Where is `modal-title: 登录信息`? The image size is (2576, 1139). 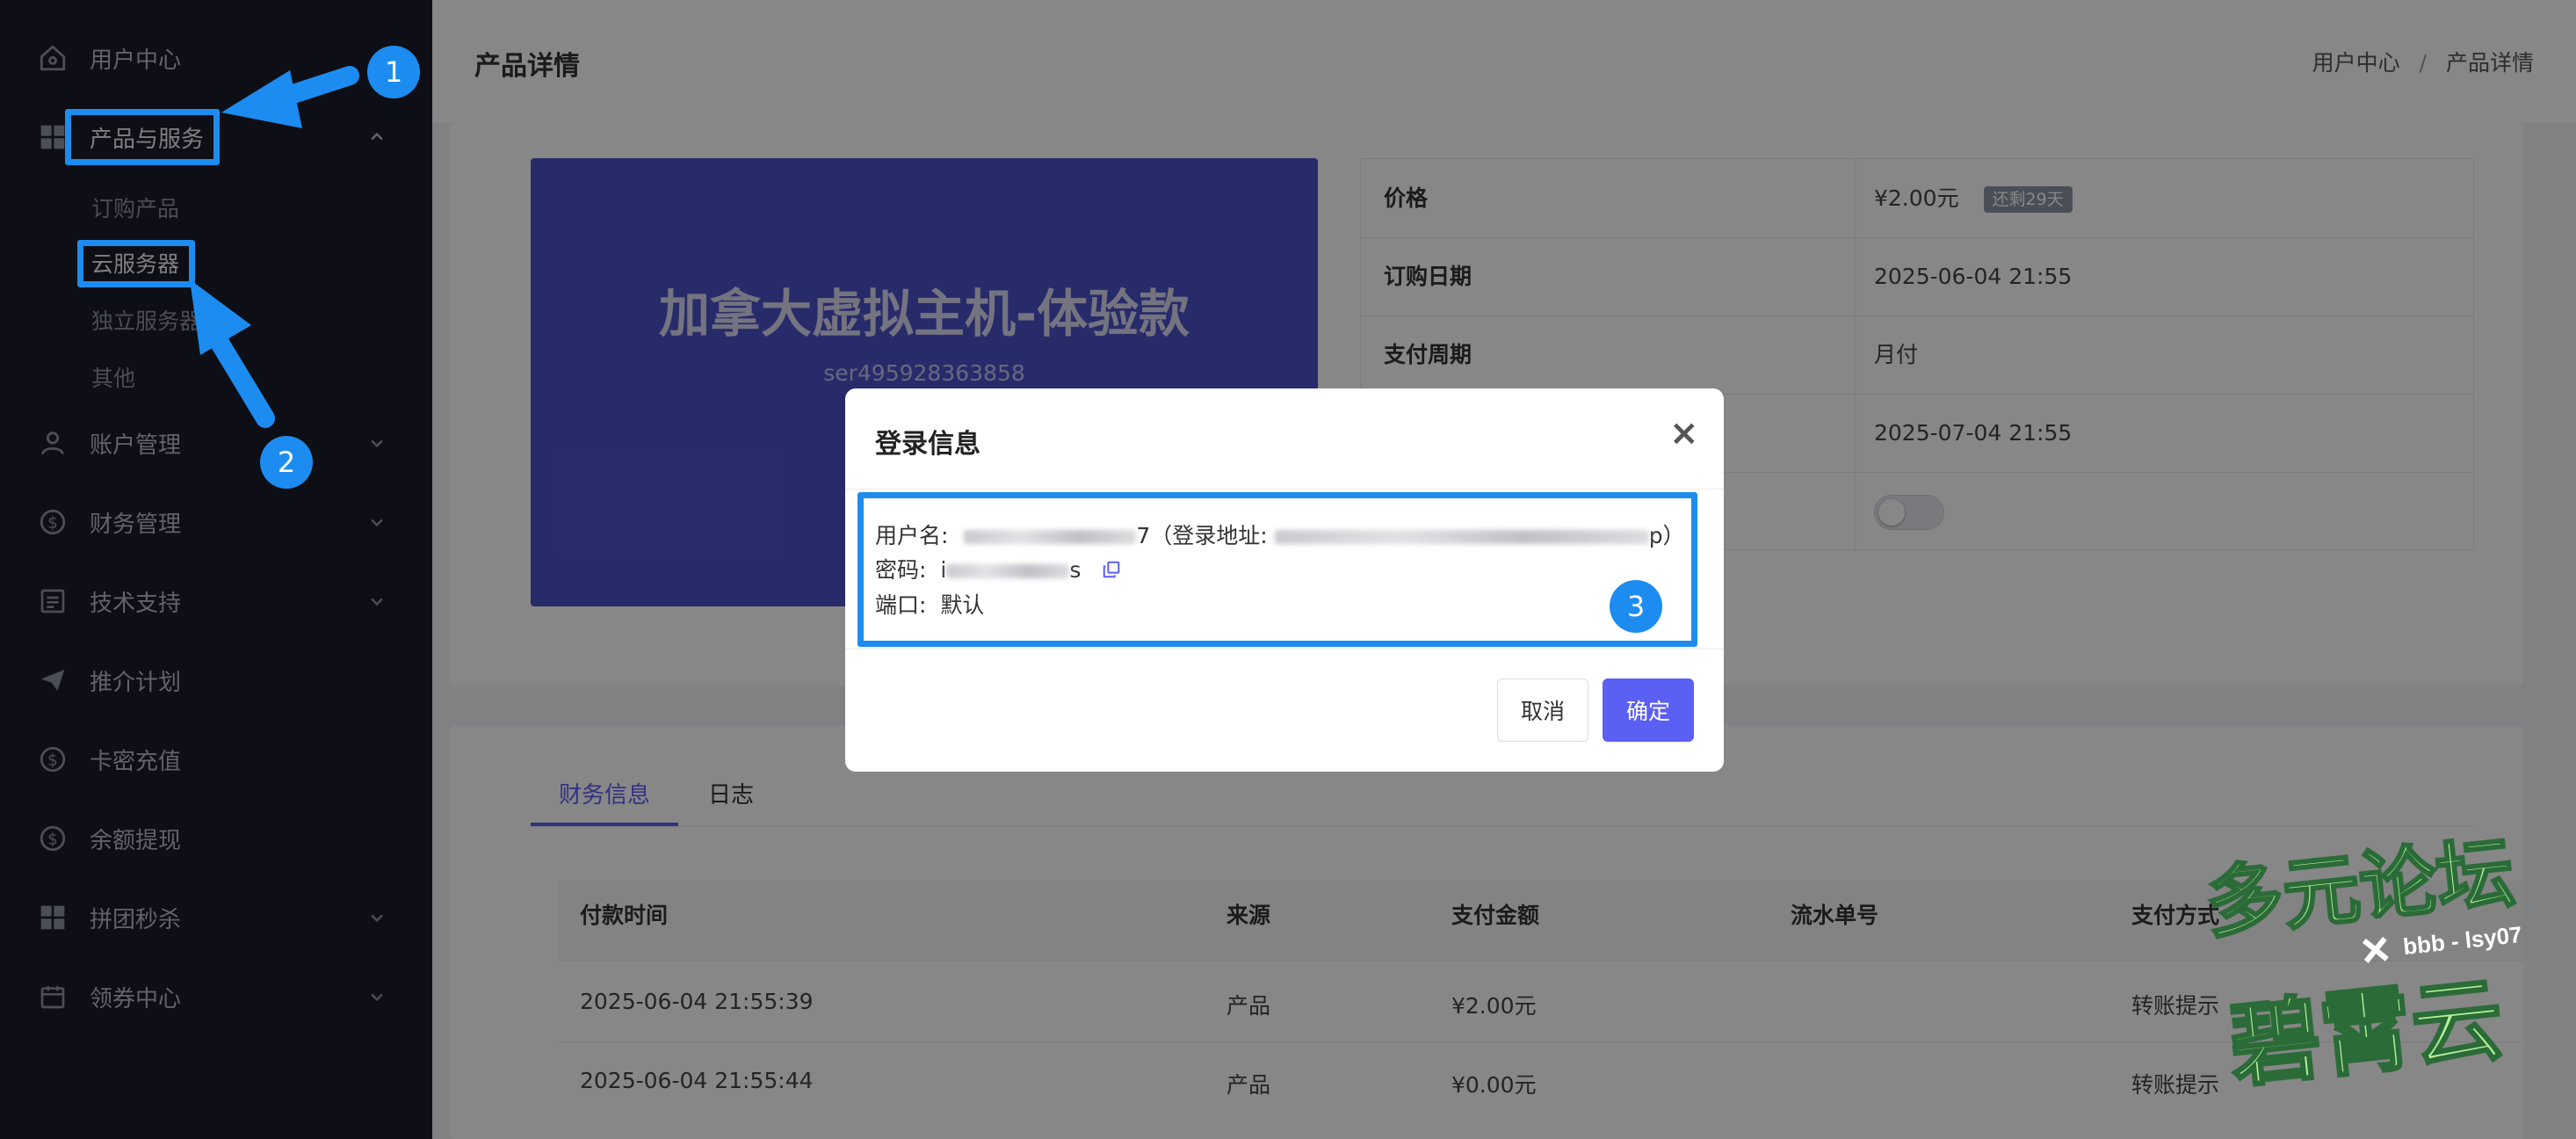
modal-title: 登录信息 is located at coordinates (927, 444).